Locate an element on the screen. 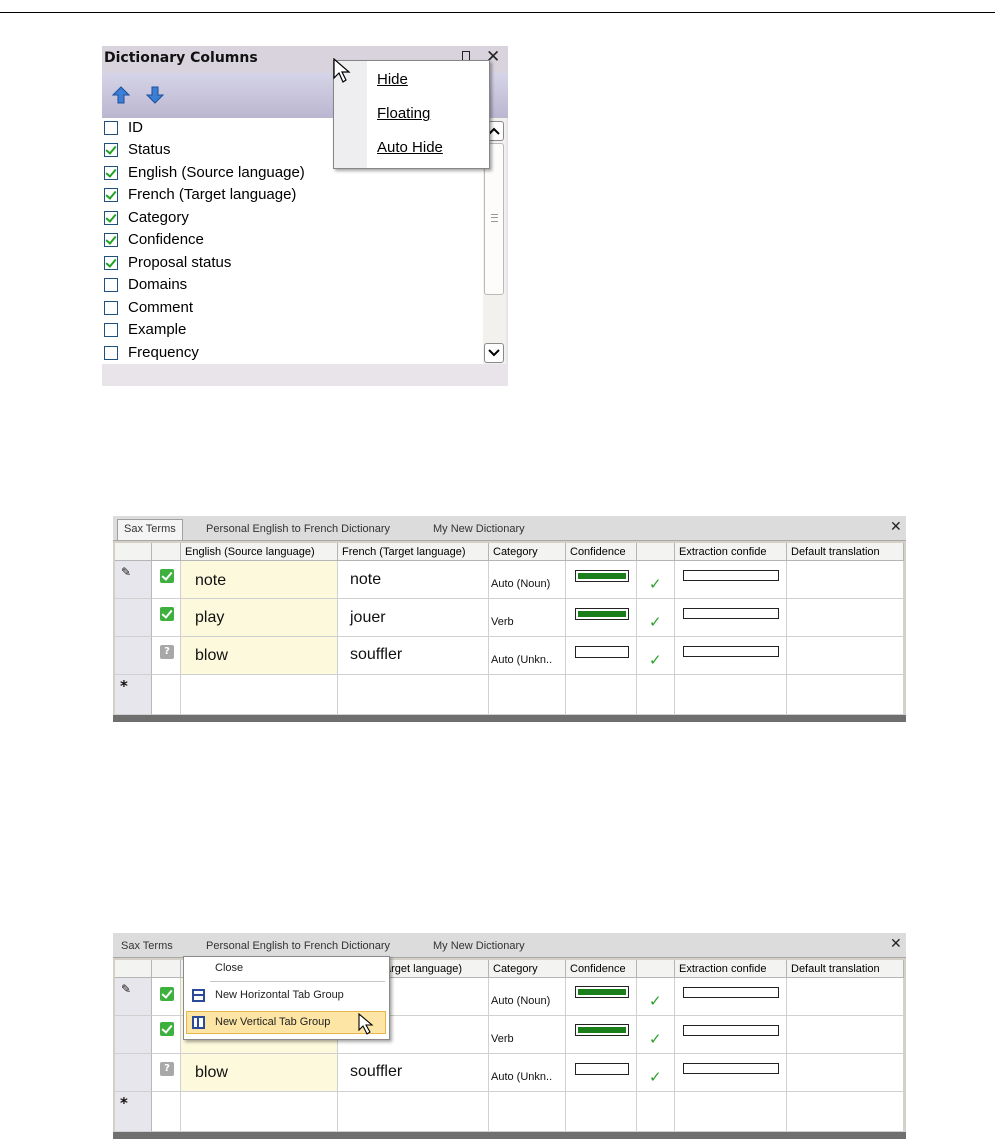 This screenshot has width=995, height=1139. english-cell: play is located at coordinates (259, 618).